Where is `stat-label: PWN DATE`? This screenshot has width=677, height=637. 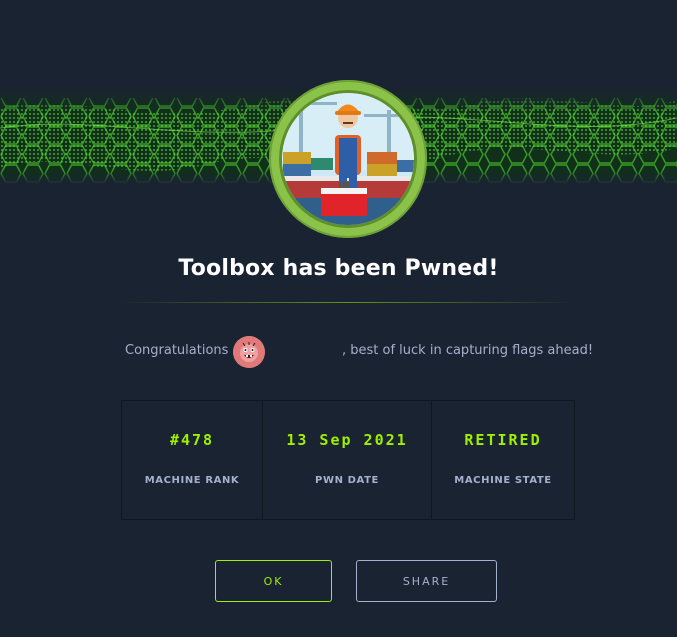 stat-label: PWN DATE is located at coordinates (347, 480).